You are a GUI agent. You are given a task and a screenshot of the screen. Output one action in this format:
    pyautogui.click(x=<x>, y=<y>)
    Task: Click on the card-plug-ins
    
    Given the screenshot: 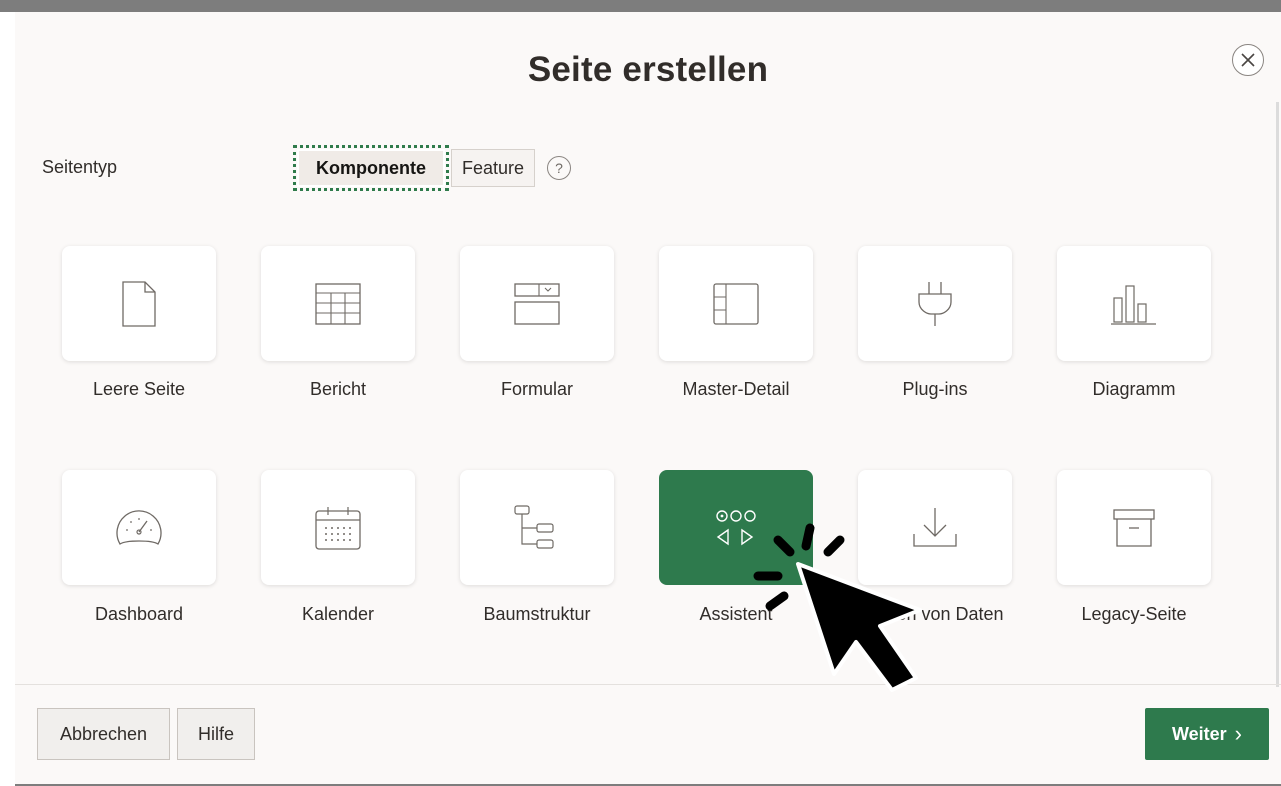 What is the action you would take?
    pyautogui.click(x=935, y=303)
    